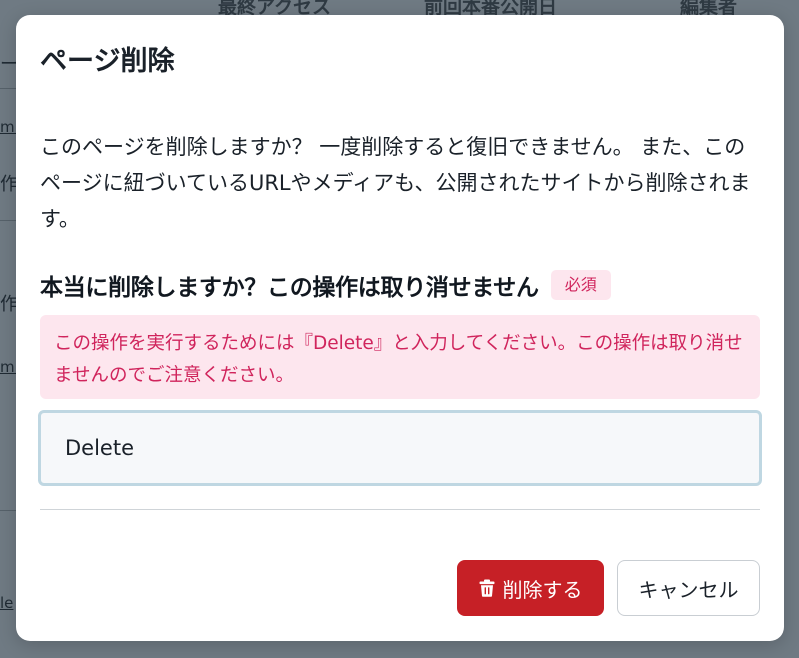  What do you see at coordinates (580, 285) in the screenshot?
I see `required-badge: 必須` at bounding box center [580, 285].